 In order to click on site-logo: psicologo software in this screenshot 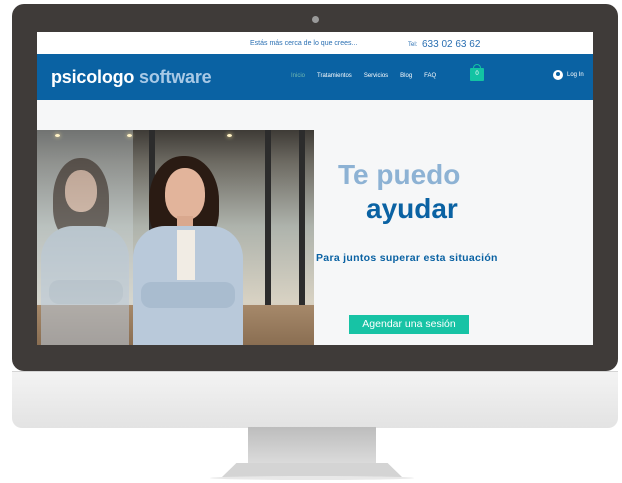, I will do `click(131, 77)`.